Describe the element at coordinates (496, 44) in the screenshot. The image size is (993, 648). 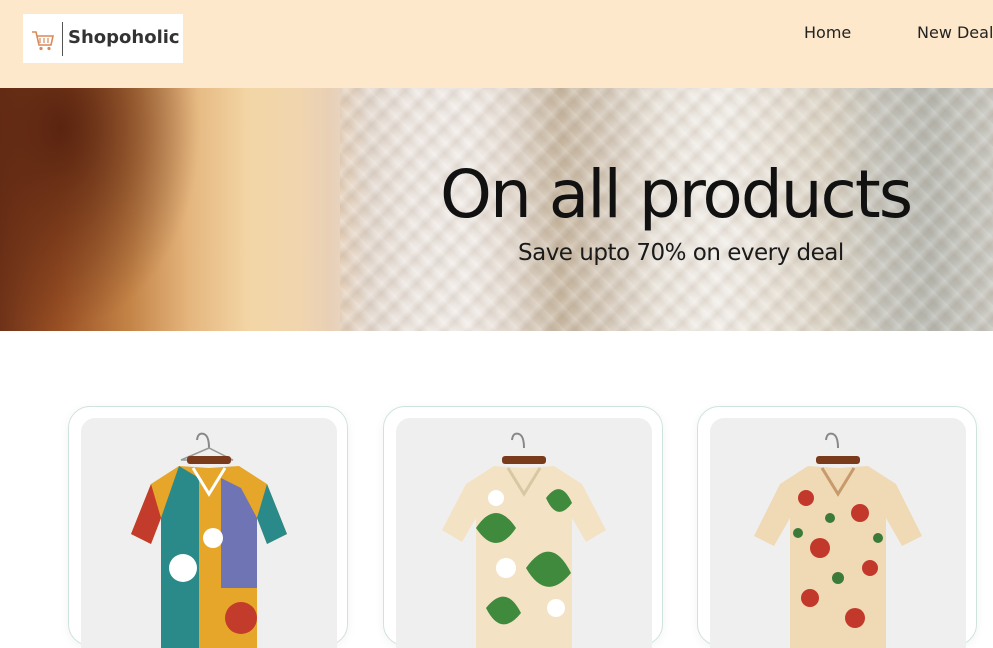
I see `site-header: Shopoholic Home New Deals` at that location.